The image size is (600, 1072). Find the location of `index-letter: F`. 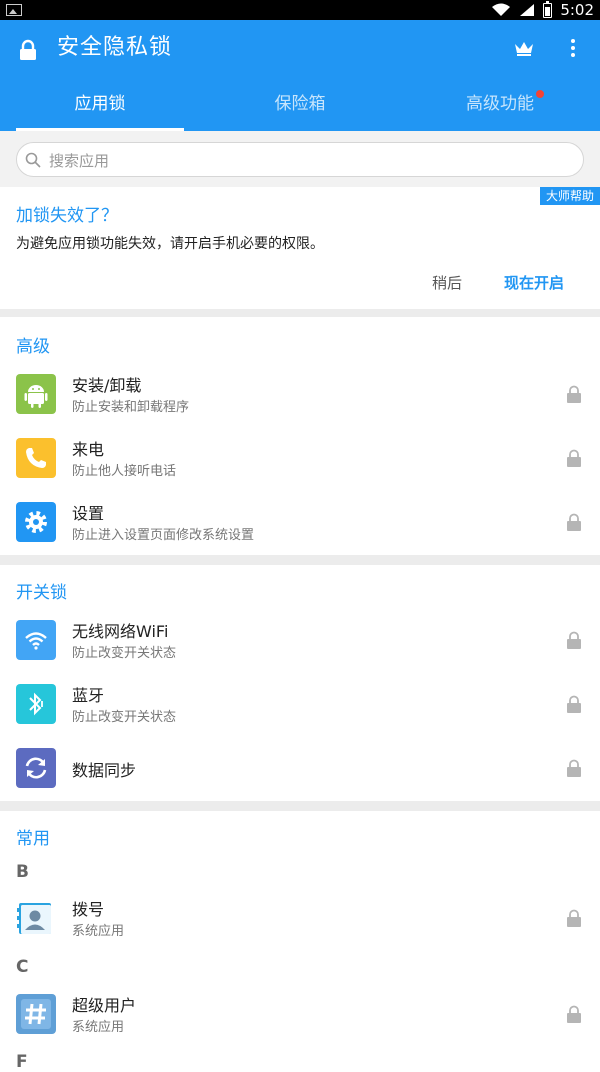

index-letter: F is located at coordinates (22, 1062).